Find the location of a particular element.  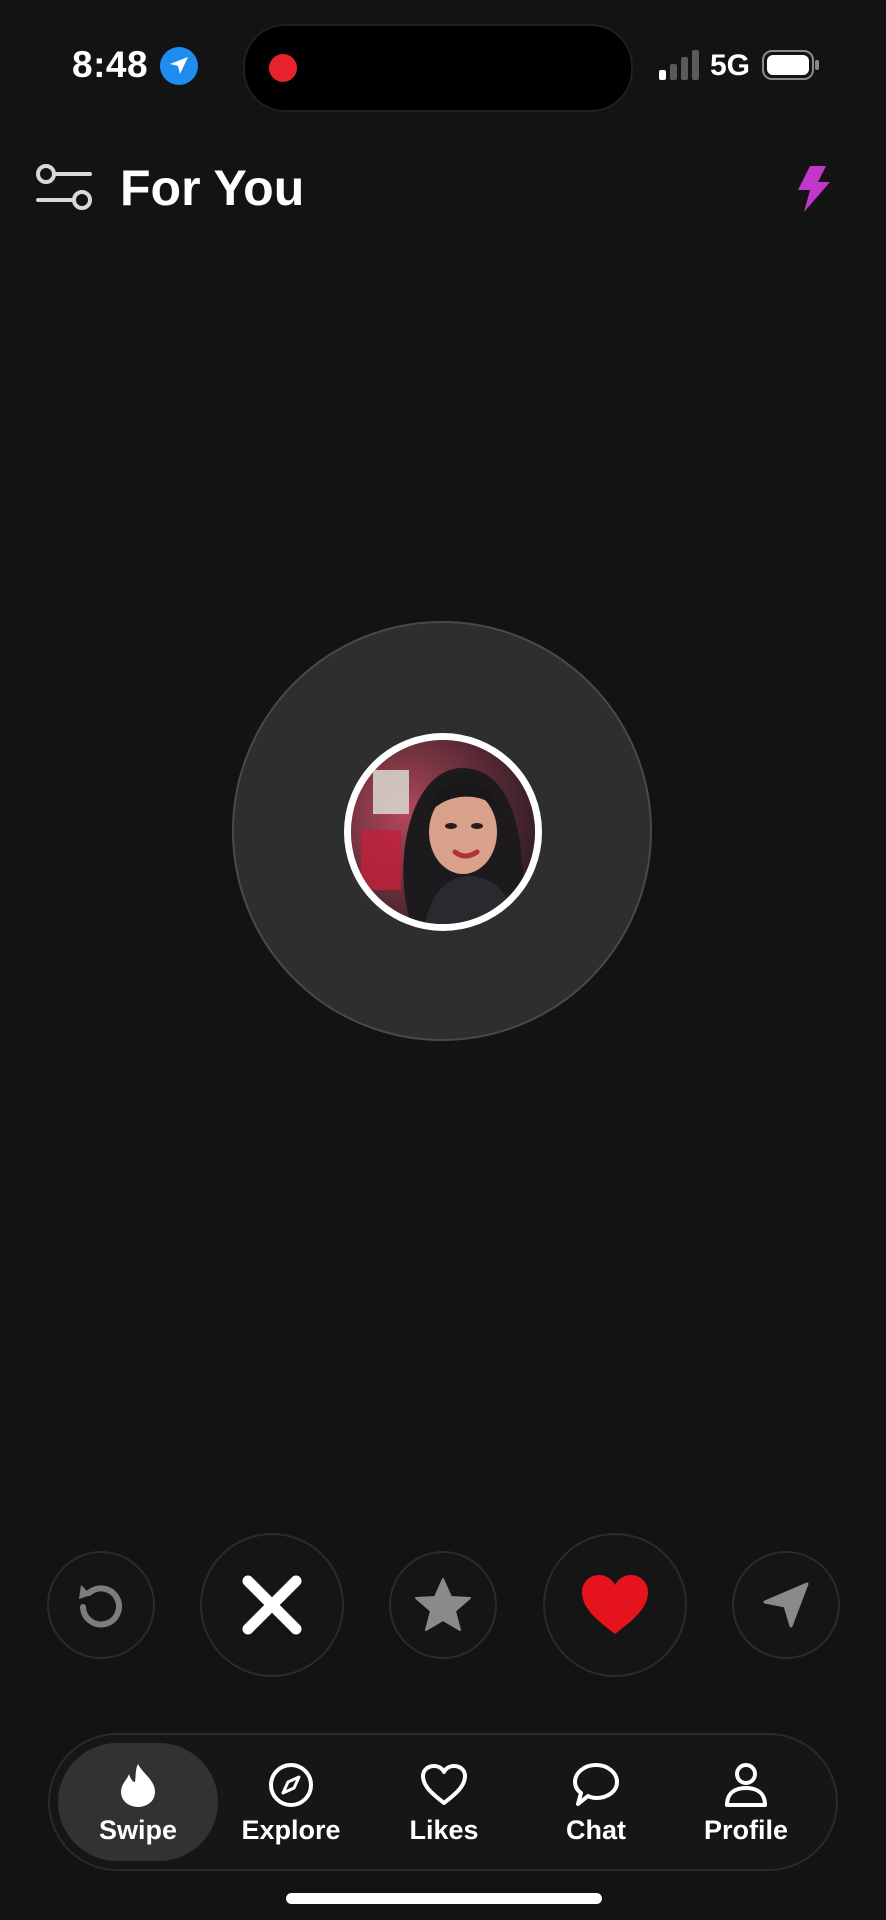

avatar is located at coordinates (443, 832).